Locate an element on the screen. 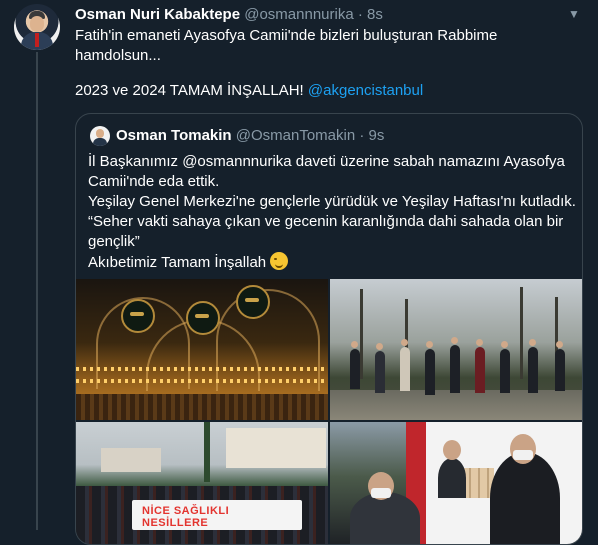  tweet-time: 8s is located at coordinates (375, 14).